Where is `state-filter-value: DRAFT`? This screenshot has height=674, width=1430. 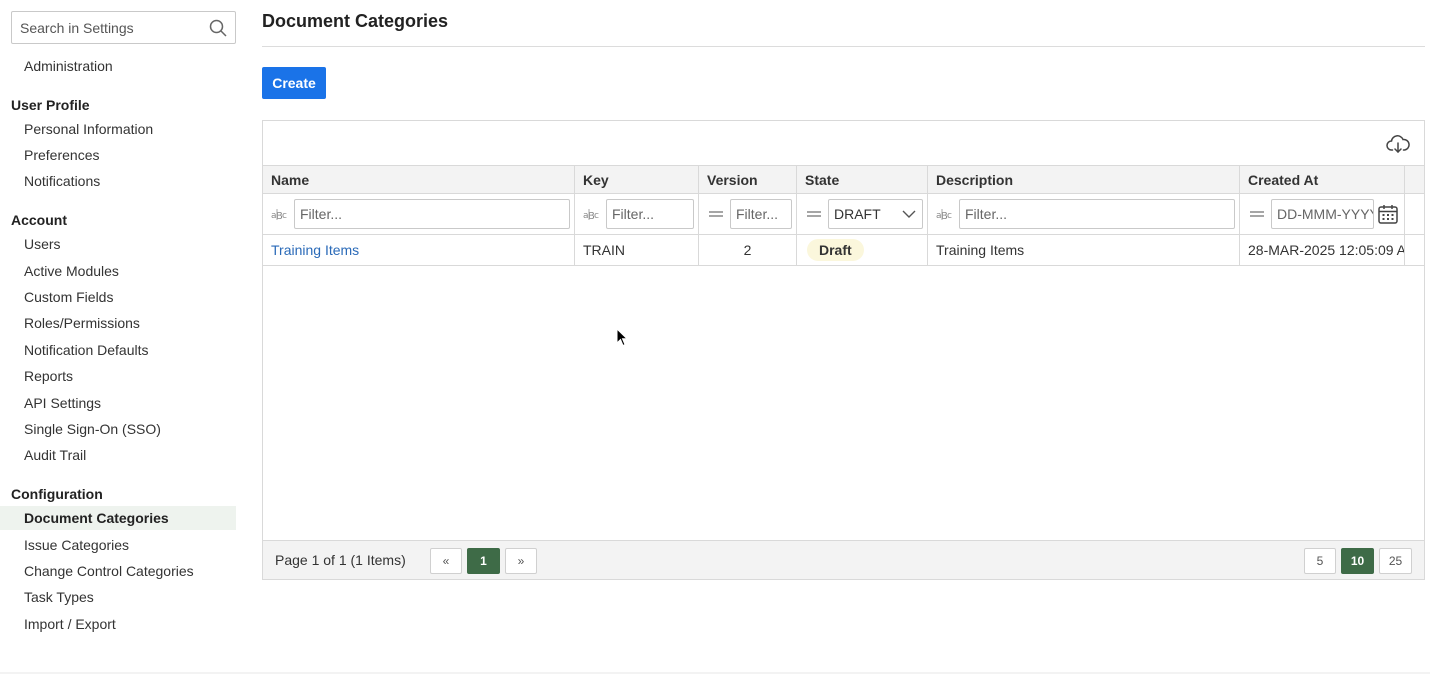 state-filter-value: DRAFT is located at coordinates (857, 214).